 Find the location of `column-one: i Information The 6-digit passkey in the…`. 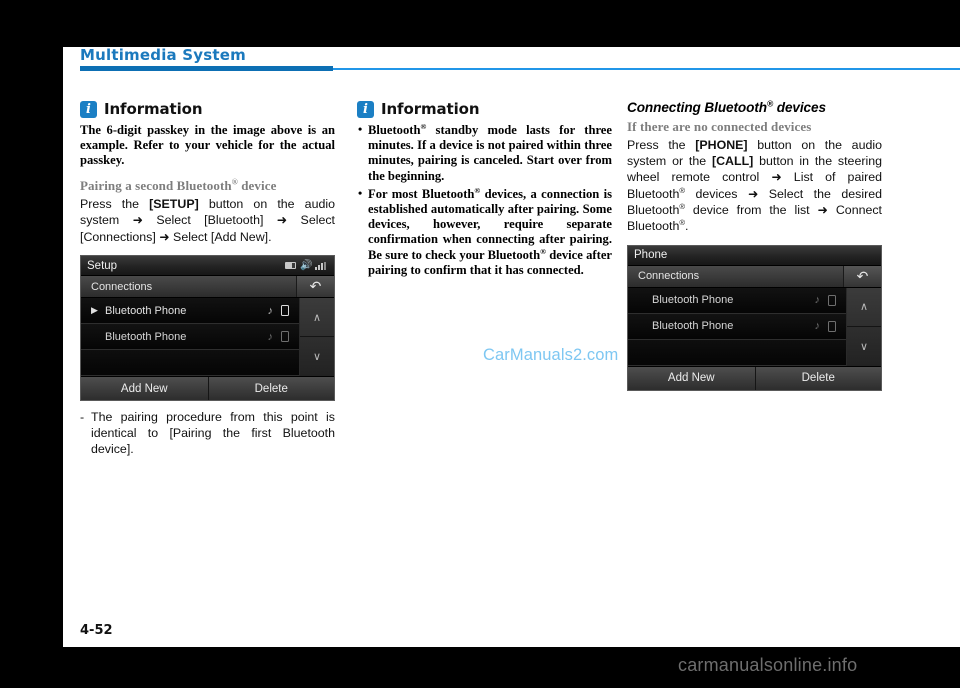

column-one: i Information The 6-digit passkey in the… is located at coordinates (207, 278).